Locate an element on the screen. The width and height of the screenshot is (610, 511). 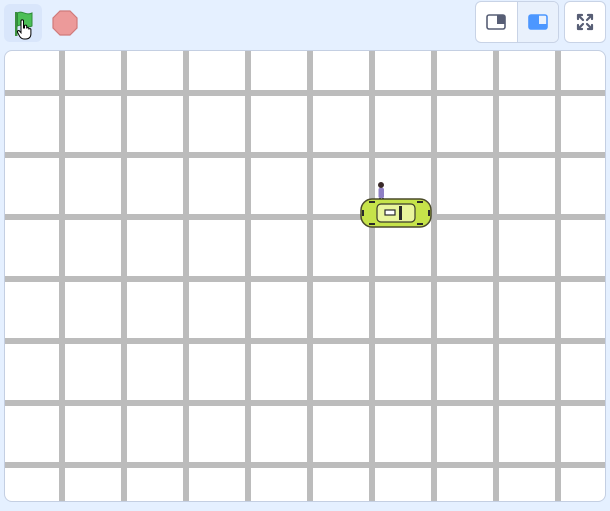
large-stage-button is located at coordinates (537, 22).